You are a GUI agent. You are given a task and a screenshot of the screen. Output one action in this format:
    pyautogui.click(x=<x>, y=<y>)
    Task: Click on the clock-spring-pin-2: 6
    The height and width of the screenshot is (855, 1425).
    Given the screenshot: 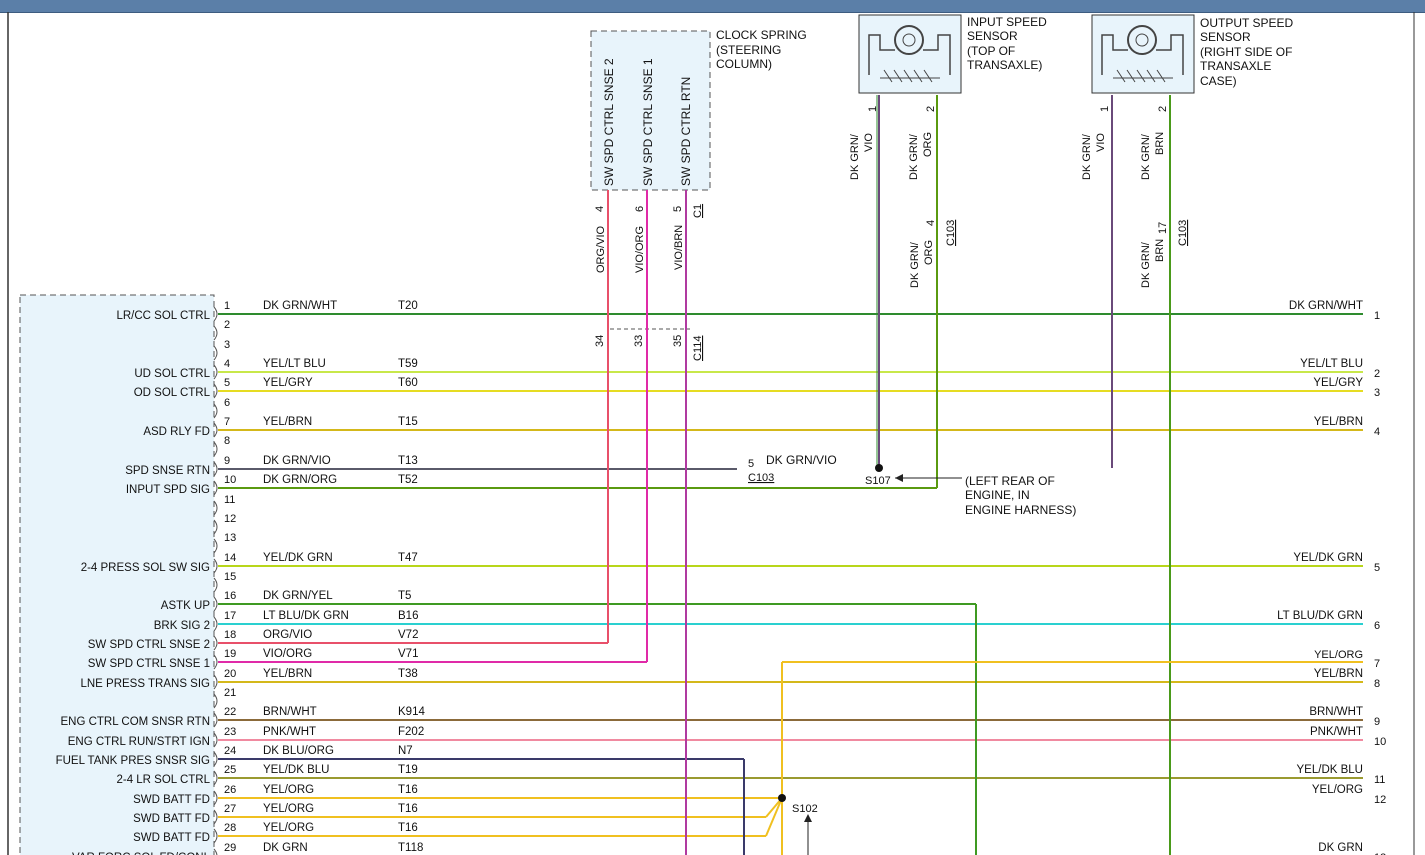 What is the action you would take?
    pyautogui.click(x=640, y=209)
    